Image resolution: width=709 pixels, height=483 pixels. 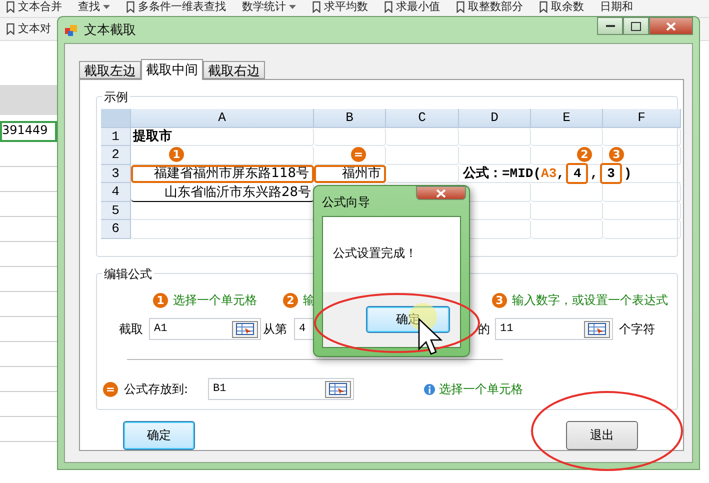 I want to click on field-label: 公式存放到:, so click(x=156, y=389).